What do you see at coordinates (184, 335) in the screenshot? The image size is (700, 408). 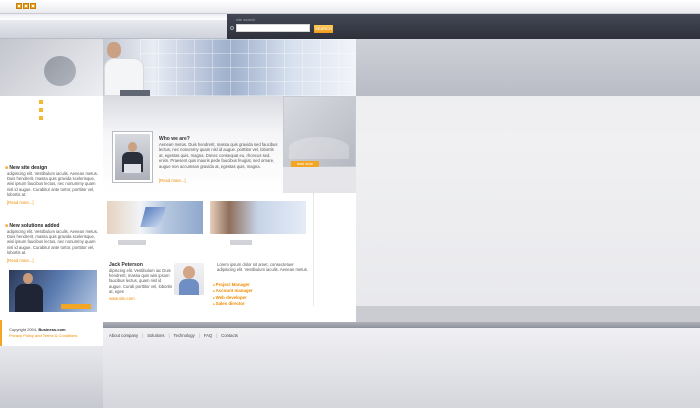 I see `footer-link-technology: Technology` at bounding box center [184, 335].